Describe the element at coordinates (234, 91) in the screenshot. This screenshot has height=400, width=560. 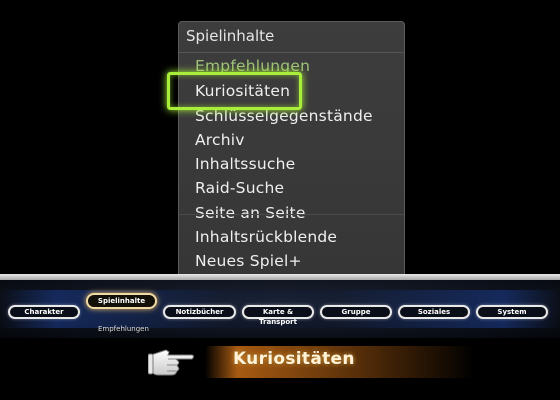
I see `selection-highlight` at that location.